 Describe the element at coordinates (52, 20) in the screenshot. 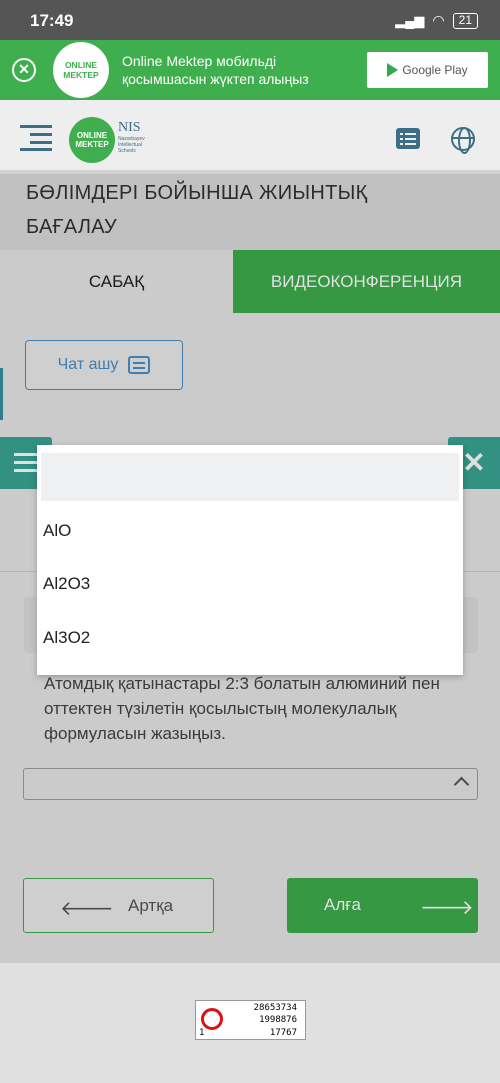

I see `status-time: 17:49` at that location.